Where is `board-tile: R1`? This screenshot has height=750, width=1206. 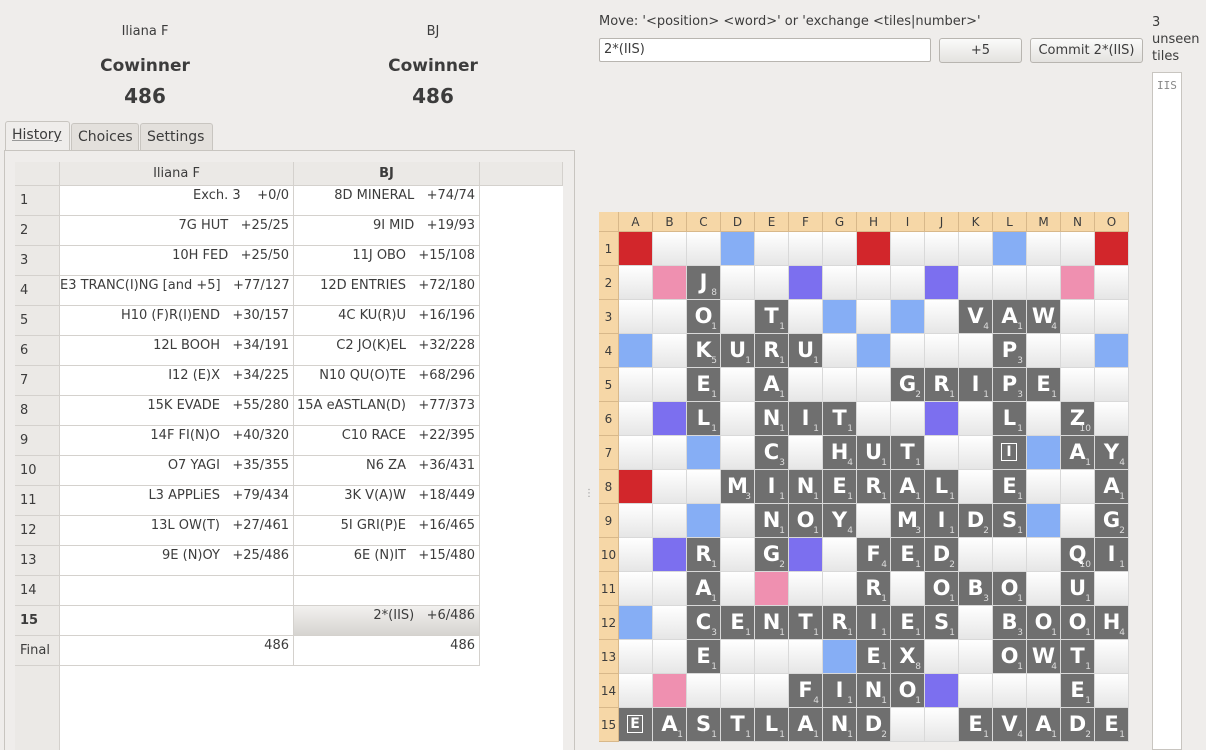
board-tile: R1 is located at coordinates (772, 351).